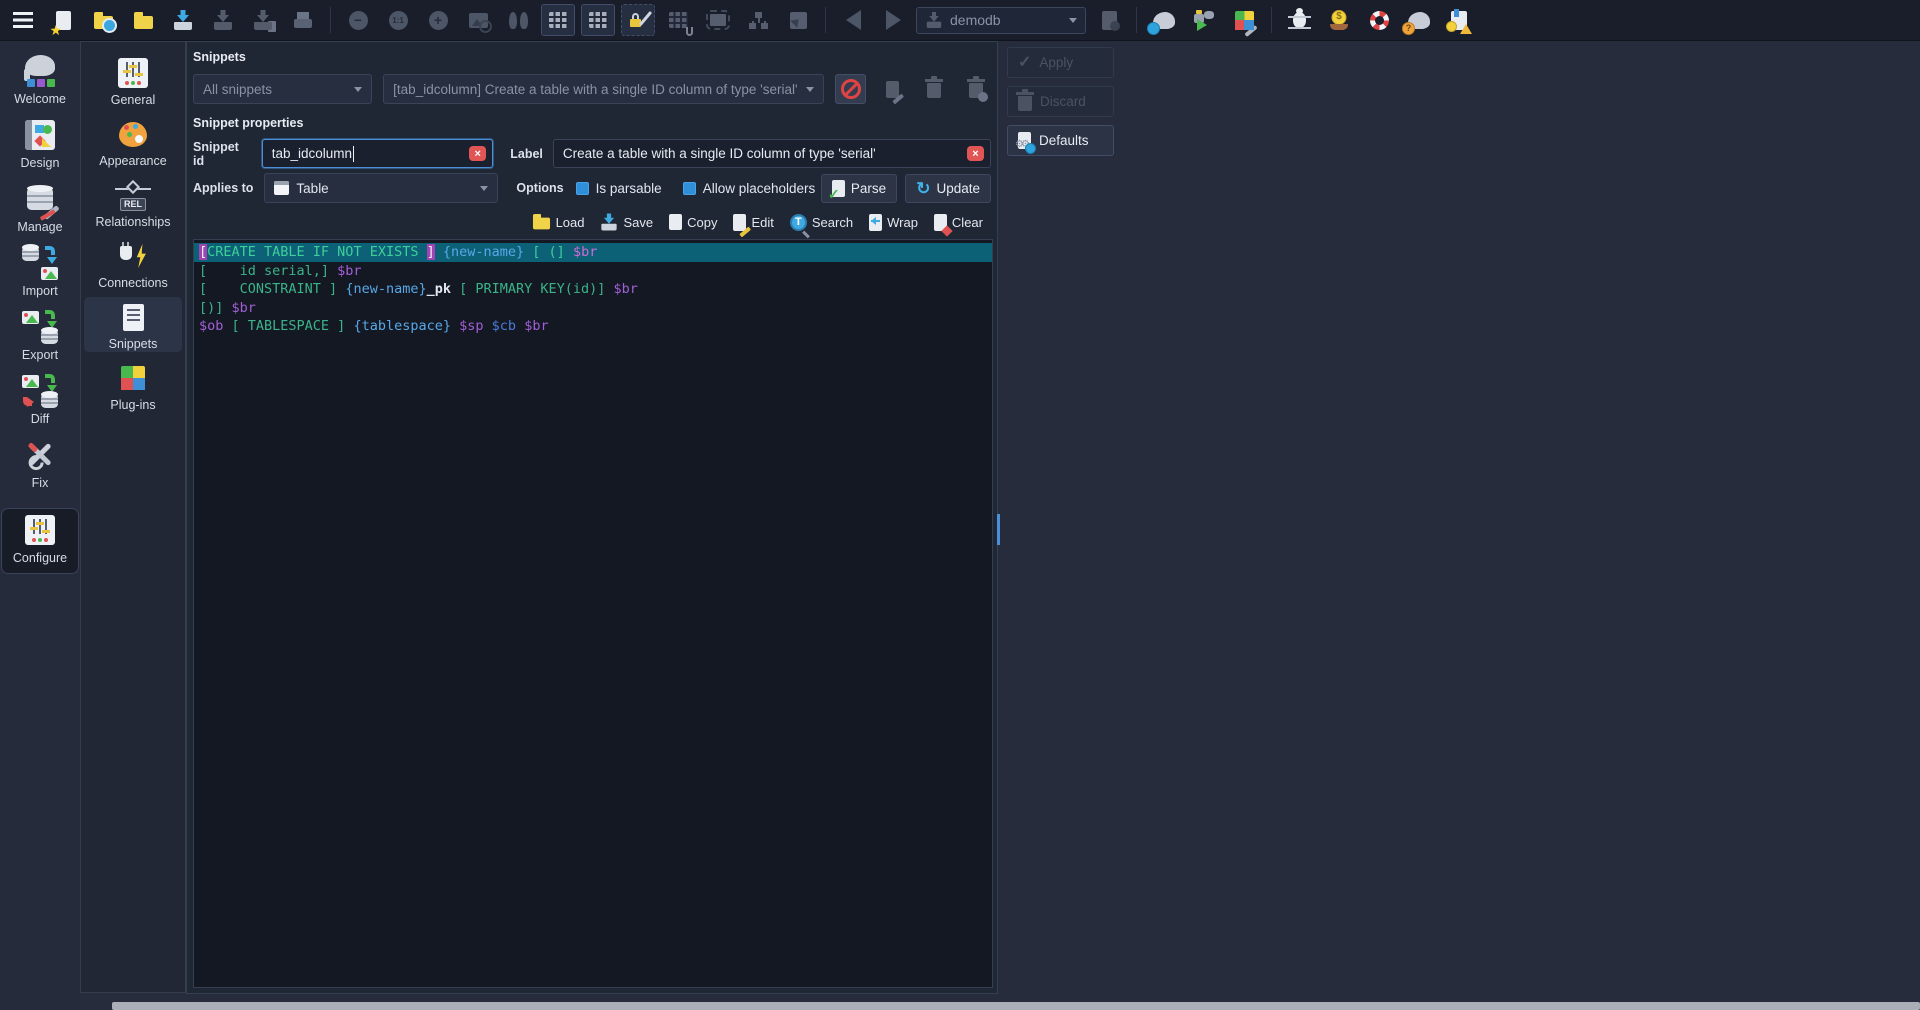 The width and height of the screenshot is (1920, 1010). Describe the element at coordinates (377, 153) in the screenshot. I see `snippet-id-input: tab_idcolumn` at that location.